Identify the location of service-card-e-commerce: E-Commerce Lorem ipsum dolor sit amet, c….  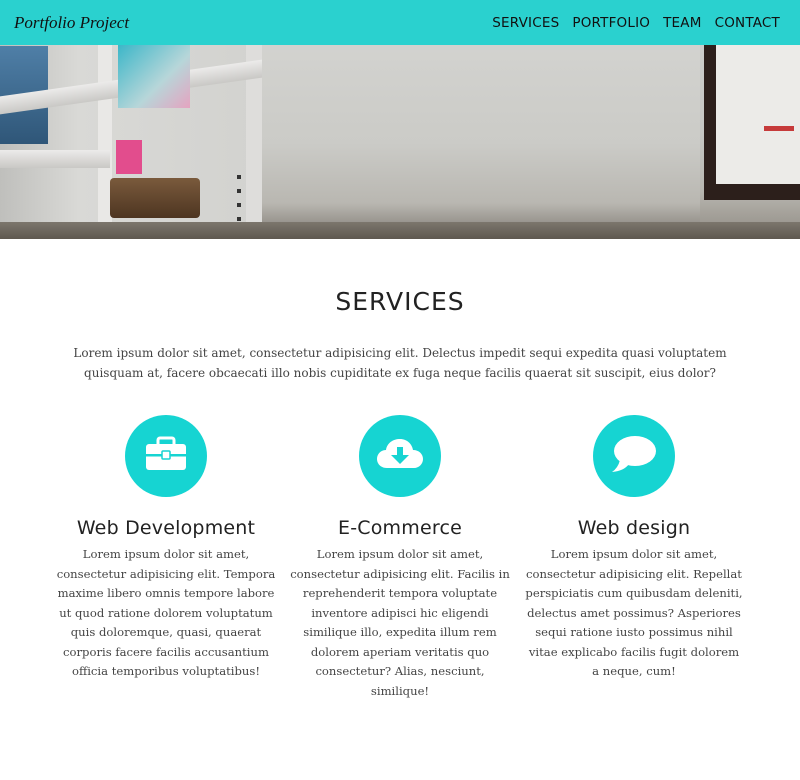
(400, 558).